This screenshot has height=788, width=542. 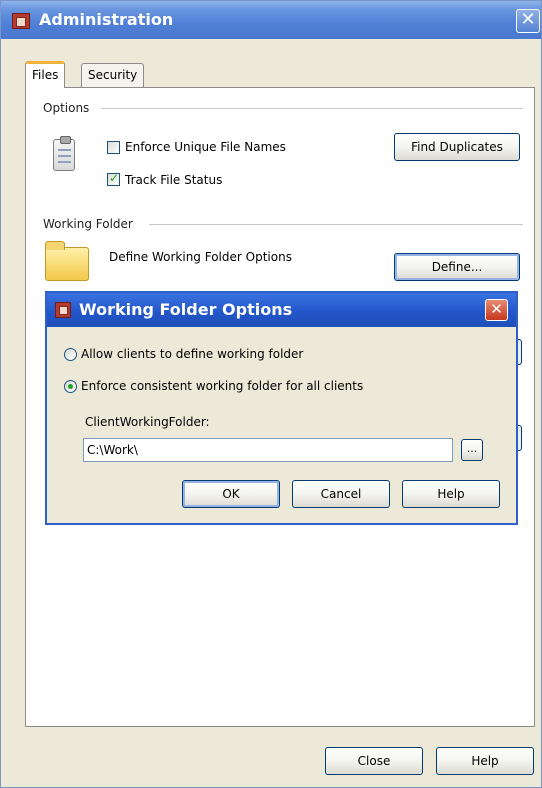 What do you see at coordinates (88, 224) in the screenshot?
I see `working-folder-group-label: Working Folder` at bounding box center [88, 224].